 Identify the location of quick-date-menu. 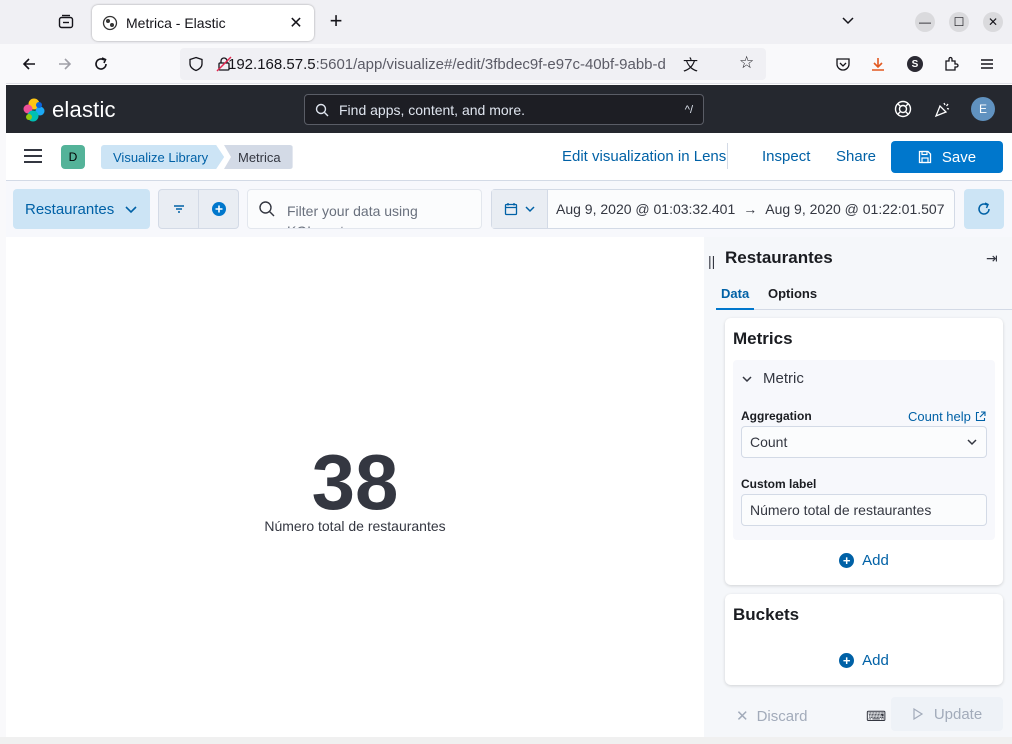
(520, 209).